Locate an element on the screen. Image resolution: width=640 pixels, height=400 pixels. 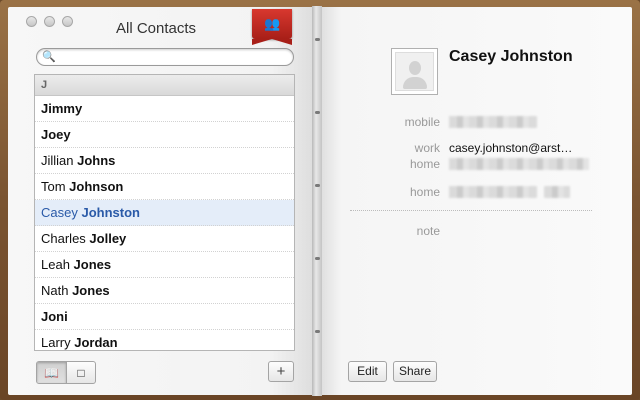
contact-list-item: Tom Johnson is located at coordinates (164, 187).